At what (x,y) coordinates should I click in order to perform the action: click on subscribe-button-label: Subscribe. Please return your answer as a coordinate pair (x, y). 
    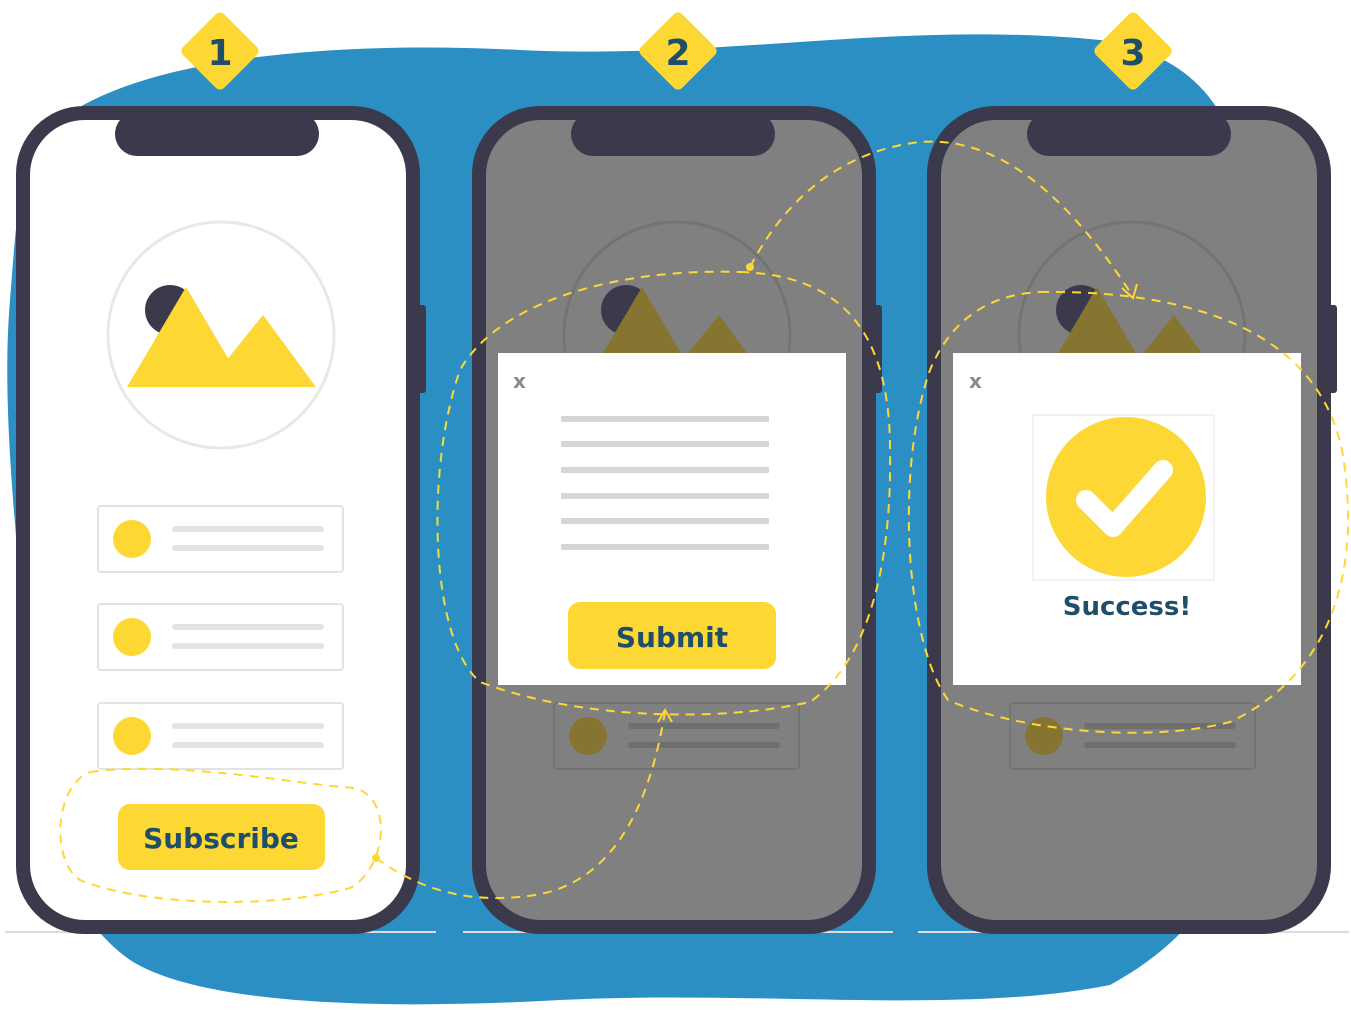
    Looking at the image, I should click on (221, 838).